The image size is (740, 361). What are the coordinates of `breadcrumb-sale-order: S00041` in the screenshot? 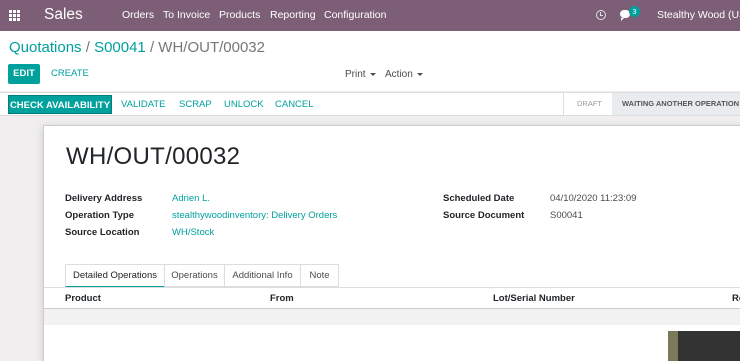 It's located at (120, 47).